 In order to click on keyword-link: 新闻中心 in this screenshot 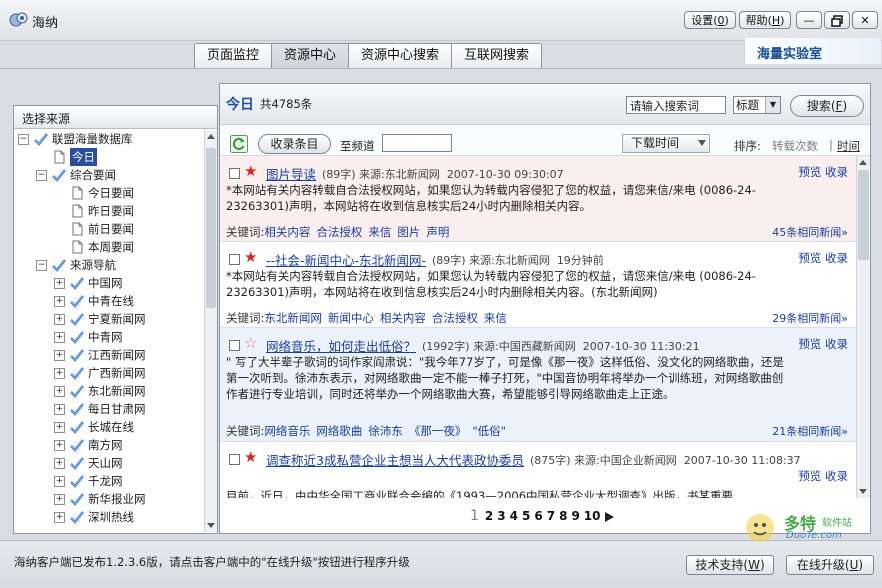, I will do `click(351, 318)`.